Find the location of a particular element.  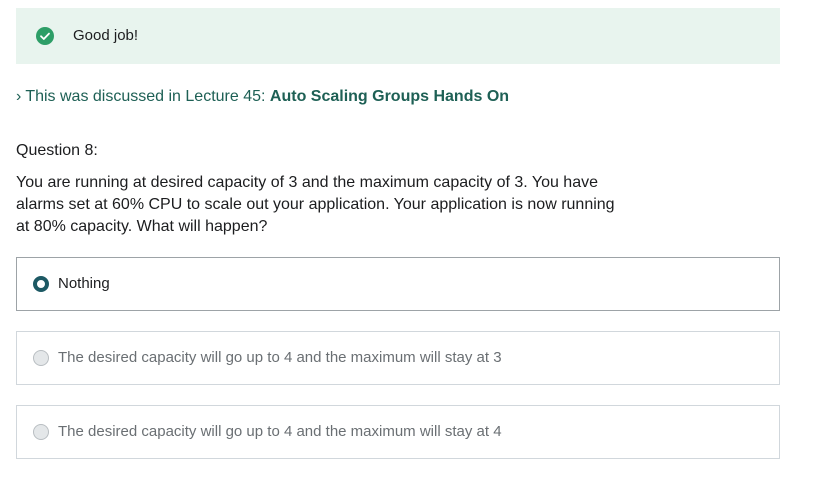

feedback-message: Good job! is located at coordinates (106, 35).